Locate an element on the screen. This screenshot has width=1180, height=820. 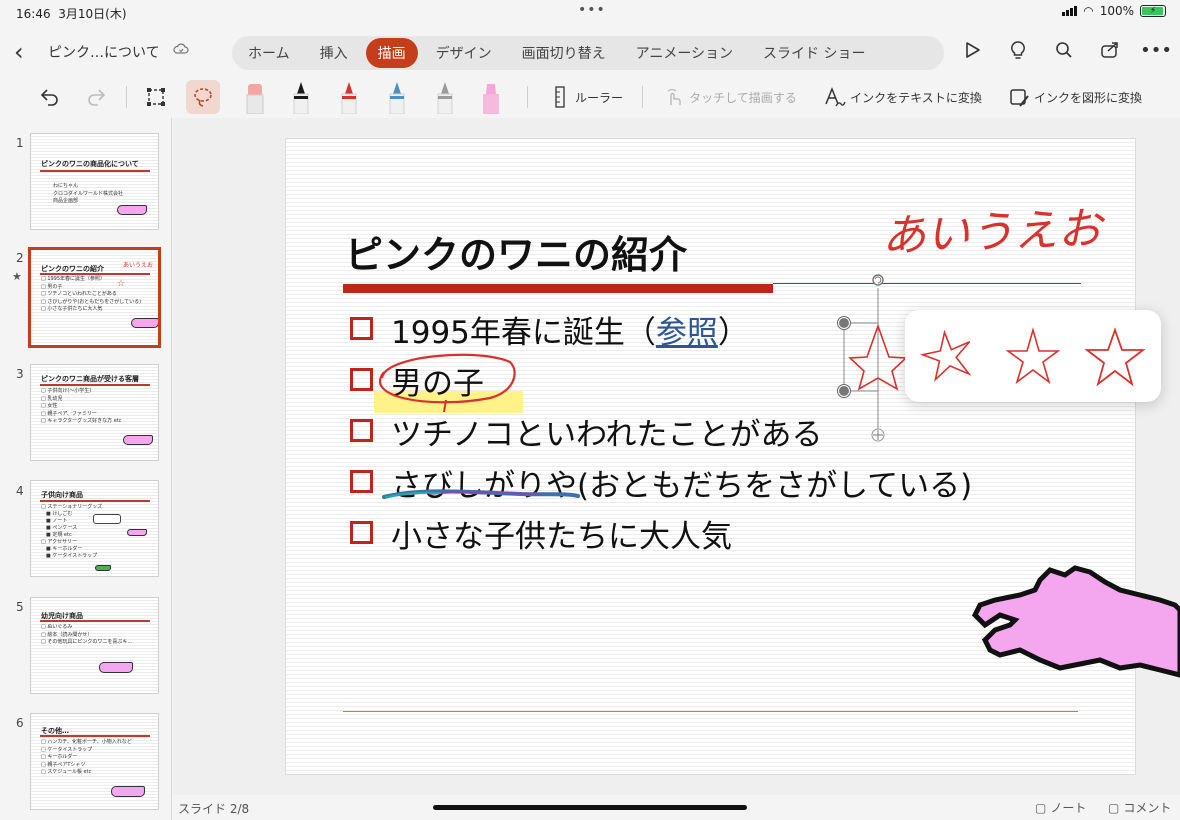
highlighter-pink-tool-icon is located at coordinates (491, 97).